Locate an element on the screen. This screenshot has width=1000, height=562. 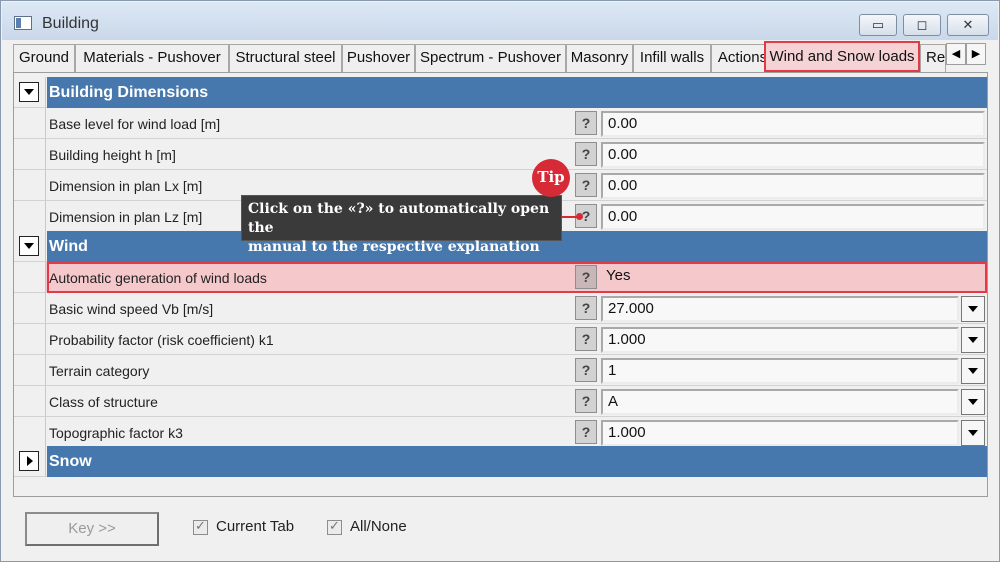
tab-masonry: Masonry is located at coordinates (599, 58).